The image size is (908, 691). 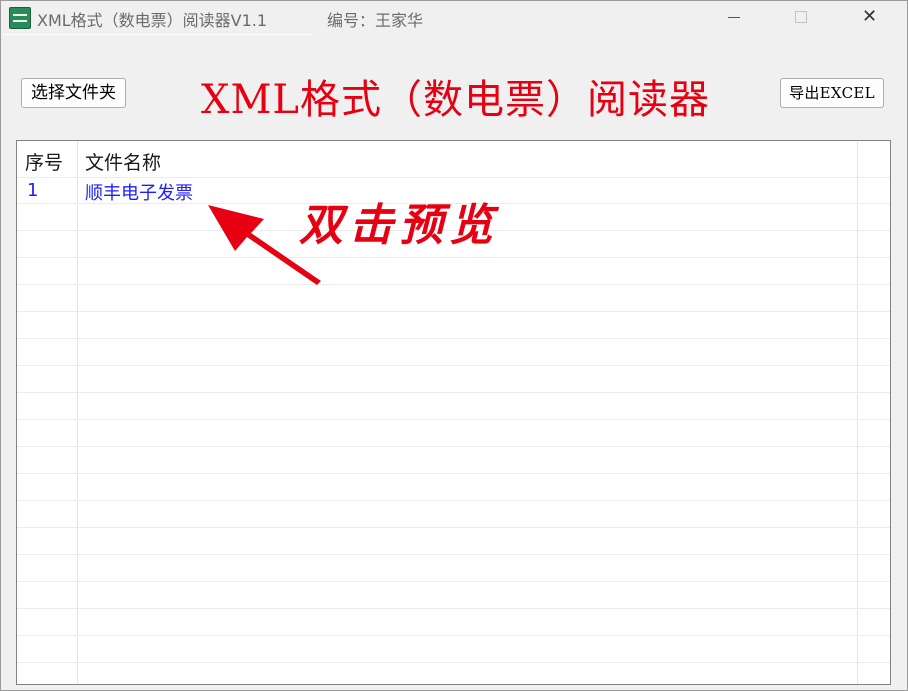 I want to click on arrow-icon, so click(x=264, y=245).